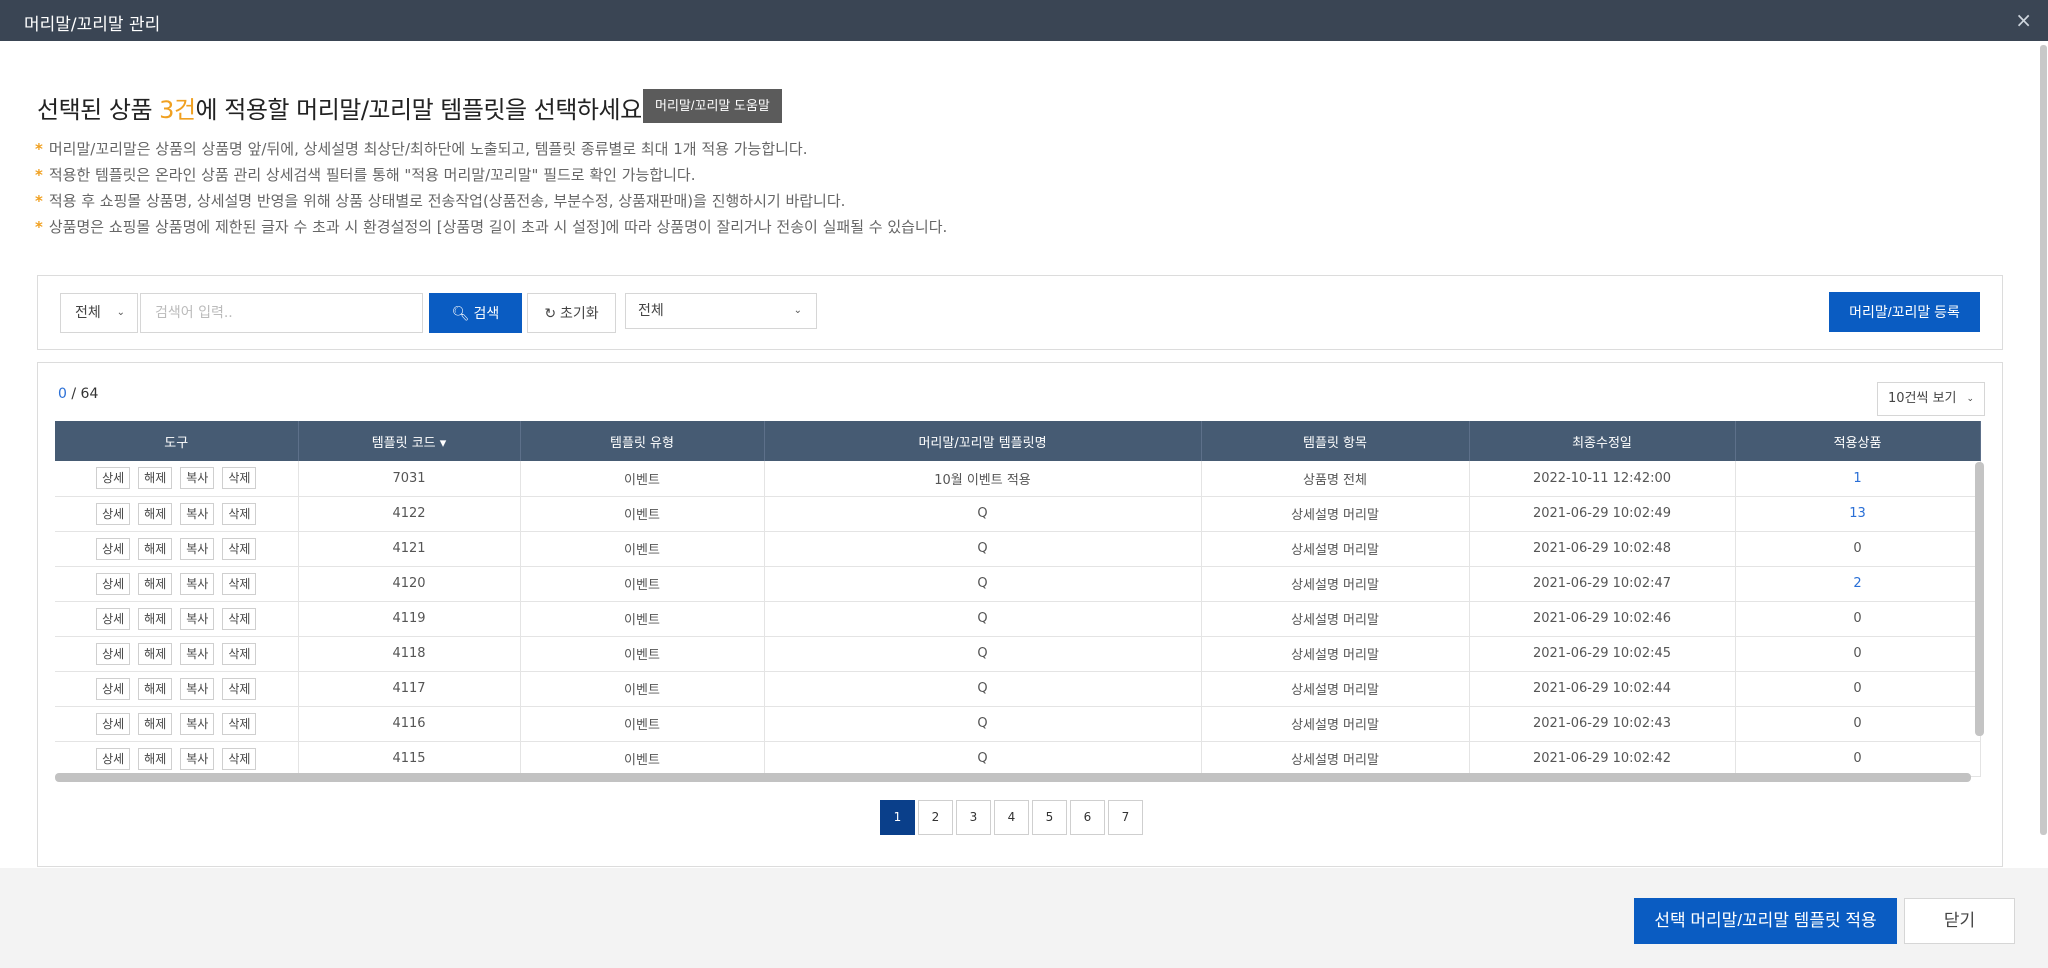 The width and height of the screenshot is (2048, 968). Describe the element at coordinates (1858, 584) in the screenshot. I see `applied-count-cell: 2` at that location.